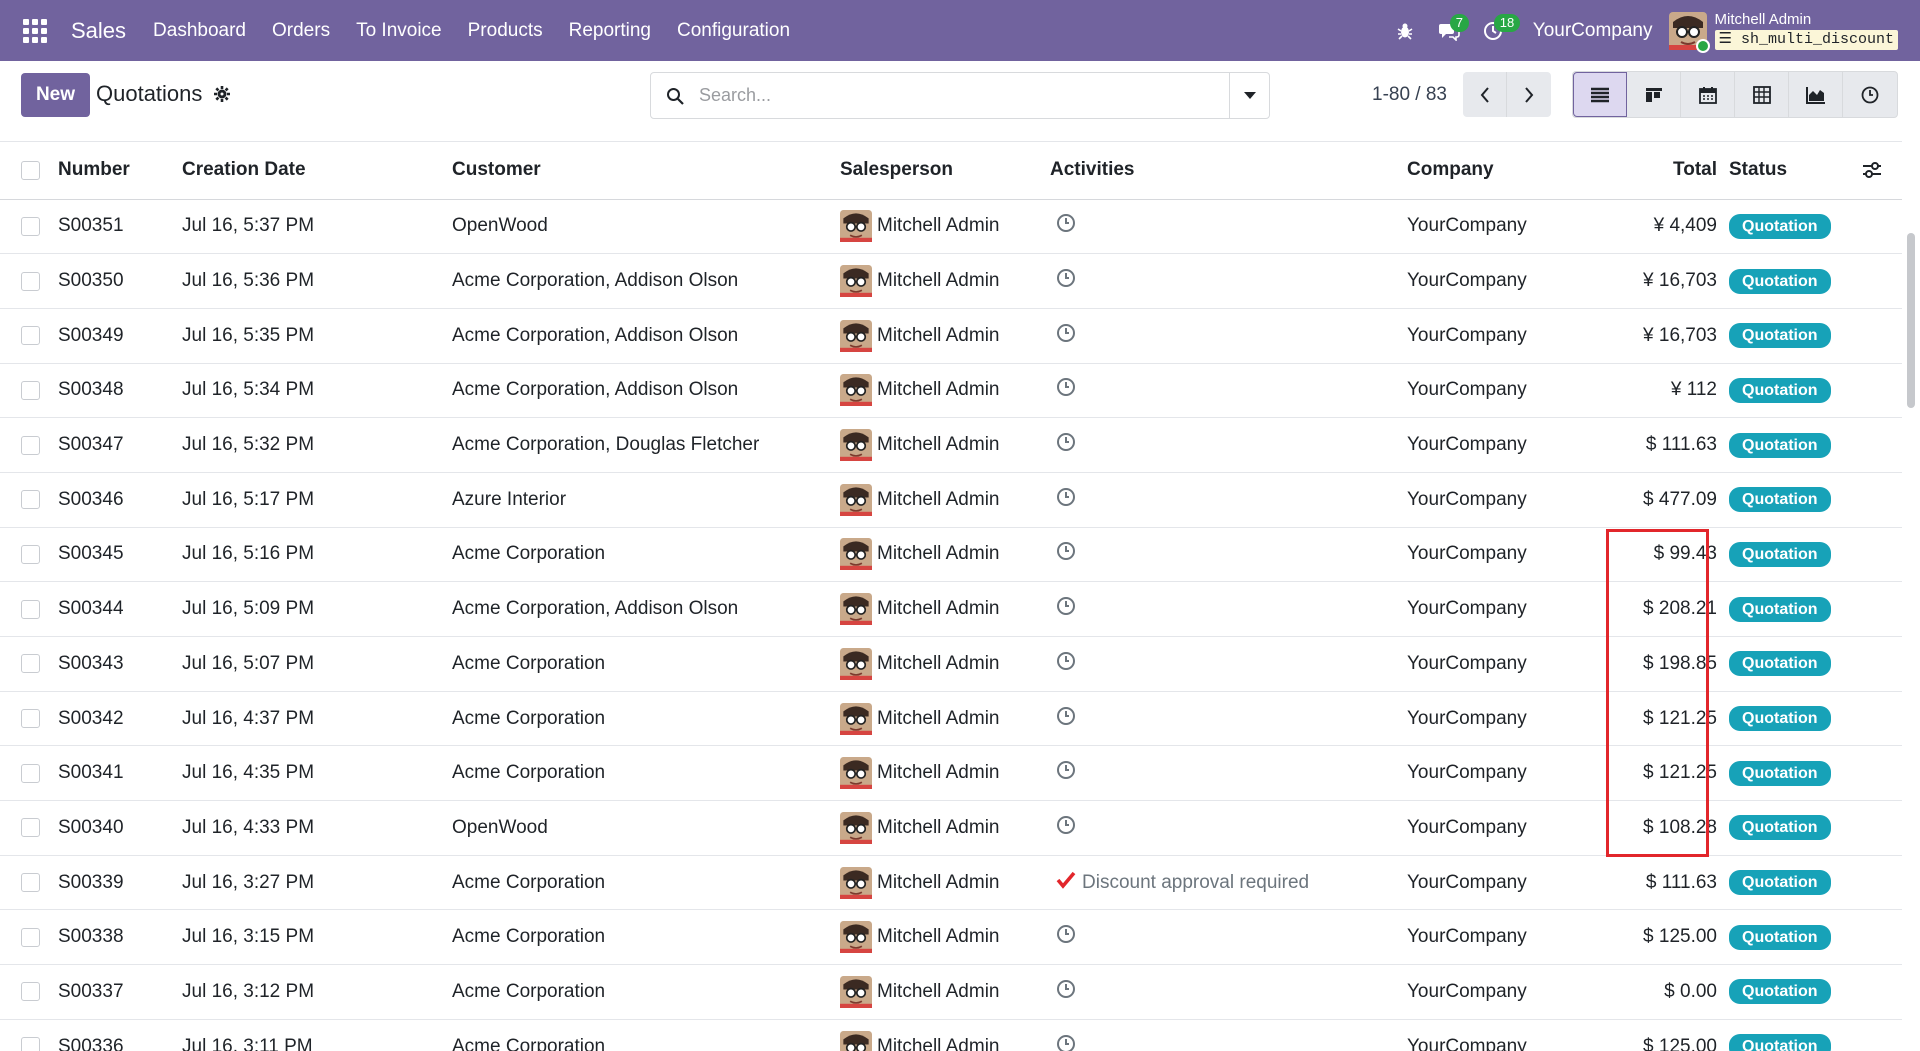 The height and width of the screenshot is (1051, 1920). Describe the element at coordinates (317, 336) in the screenshot. I see `cell-creation-date: Jul 16, 5:35 PM` at that location.